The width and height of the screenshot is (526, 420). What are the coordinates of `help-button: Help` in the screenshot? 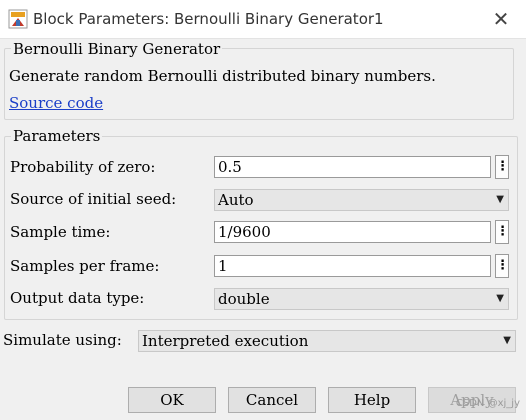 It's located at (372, 400).